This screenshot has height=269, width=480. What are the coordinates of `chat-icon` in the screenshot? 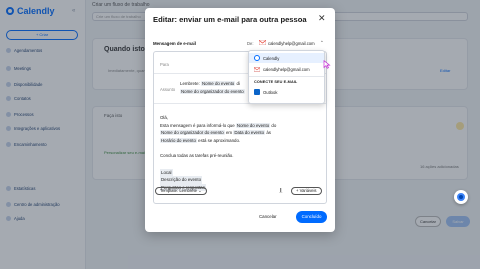 It's located at (461, 197).